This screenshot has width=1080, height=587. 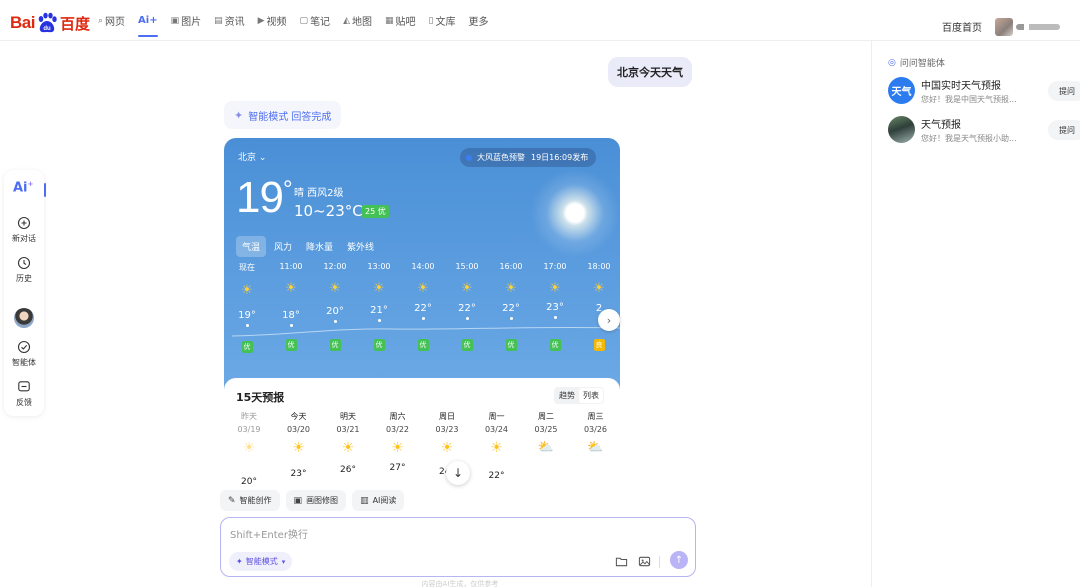 I want to click on nav-label: 地图, so click(x=361, y=22).